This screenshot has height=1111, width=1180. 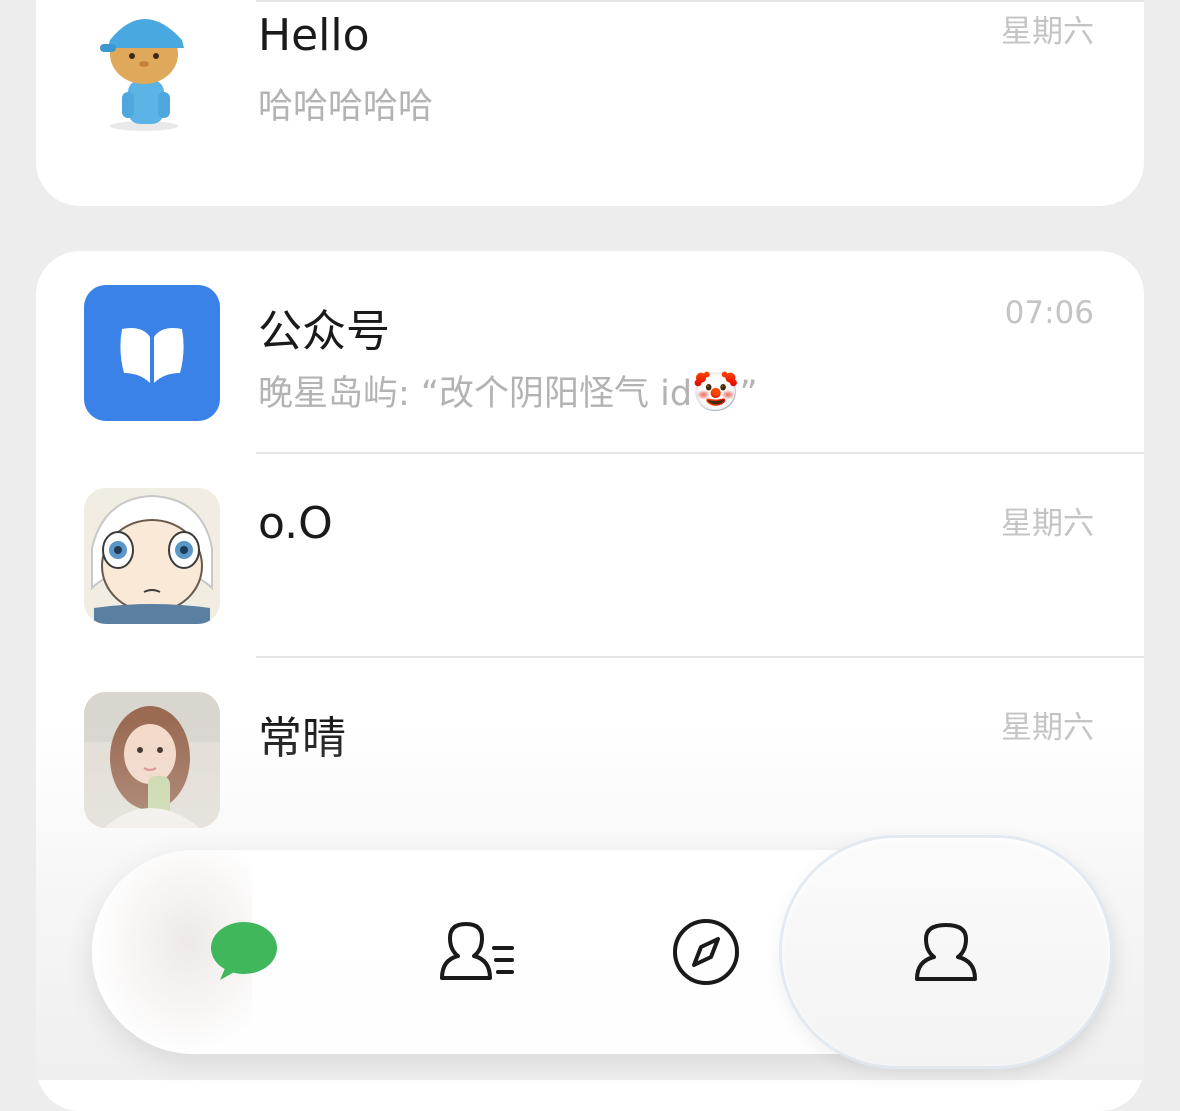 What do you see at coordinates (152, 353) in the screenshot?
I see `official-account-icon` at bounding box center [152, 353].